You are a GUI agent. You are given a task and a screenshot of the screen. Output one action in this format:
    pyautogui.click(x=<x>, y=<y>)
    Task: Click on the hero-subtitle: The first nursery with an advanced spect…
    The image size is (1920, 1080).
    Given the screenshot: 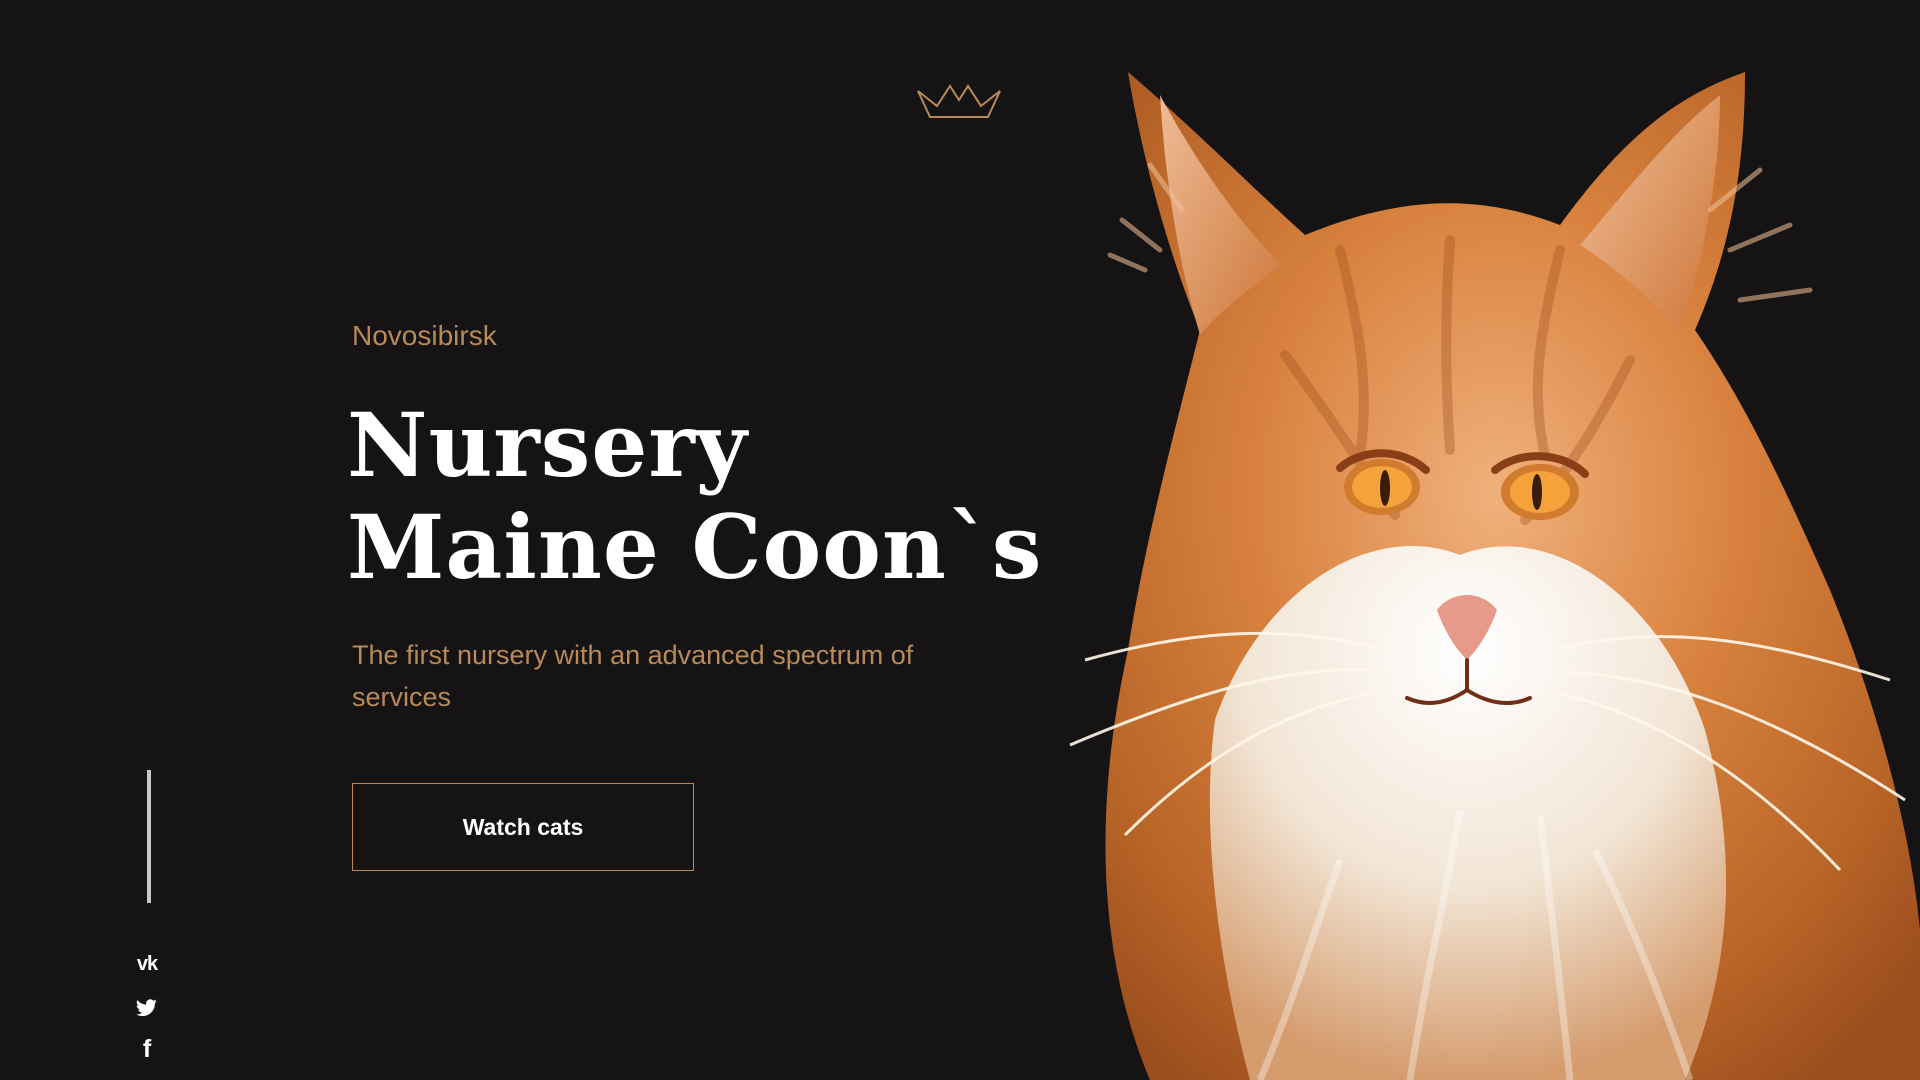 What is the action you would take?
    pyautogui.click(x=633, y=676)
    